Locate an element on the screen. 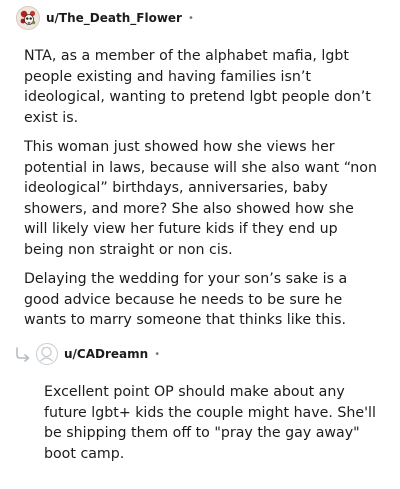 This screenshot has height=489, width=400. username: u/The_Death_Flower is located at coordinates (114, 18).